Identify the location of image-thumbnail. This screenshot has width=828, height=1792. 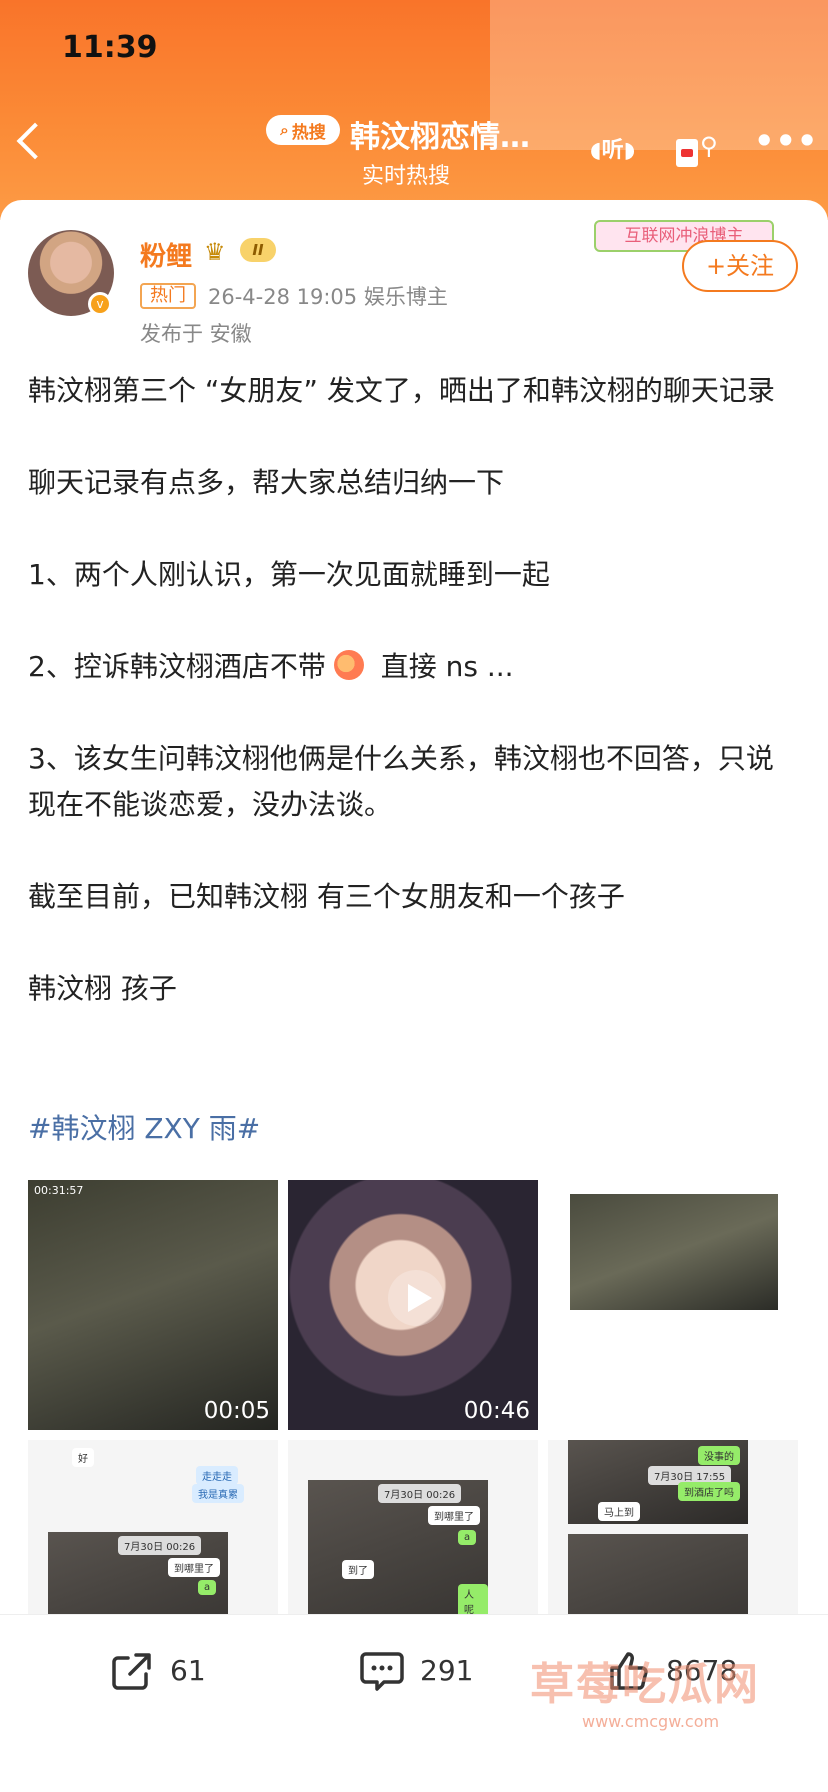
(673, 1305).